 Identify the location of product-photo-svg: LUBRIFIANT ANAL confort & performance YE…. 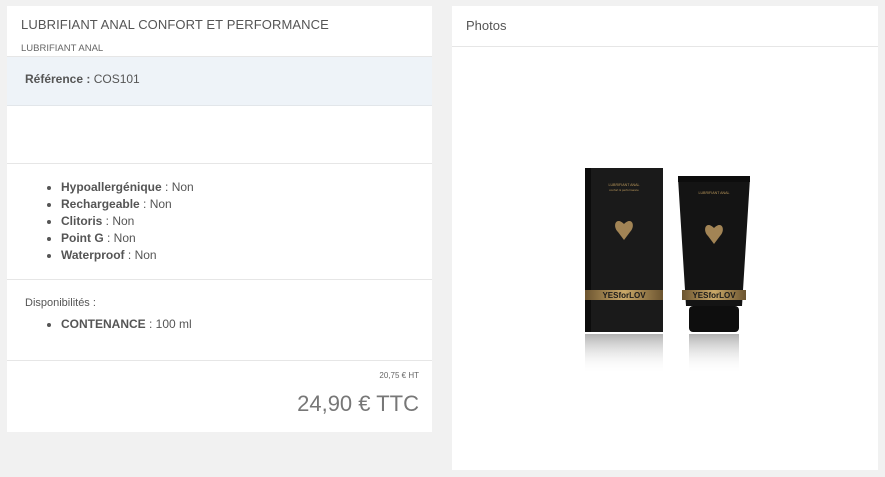
(667, 271).